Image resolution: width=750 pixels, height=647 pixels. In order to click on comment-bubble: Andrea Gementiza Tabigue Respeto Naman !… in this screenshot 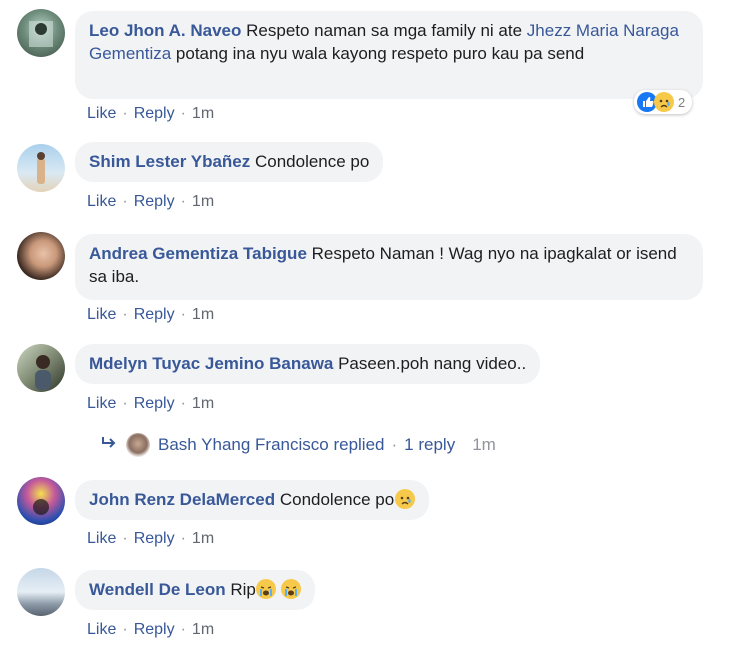, I will do `click(389, 267)`.